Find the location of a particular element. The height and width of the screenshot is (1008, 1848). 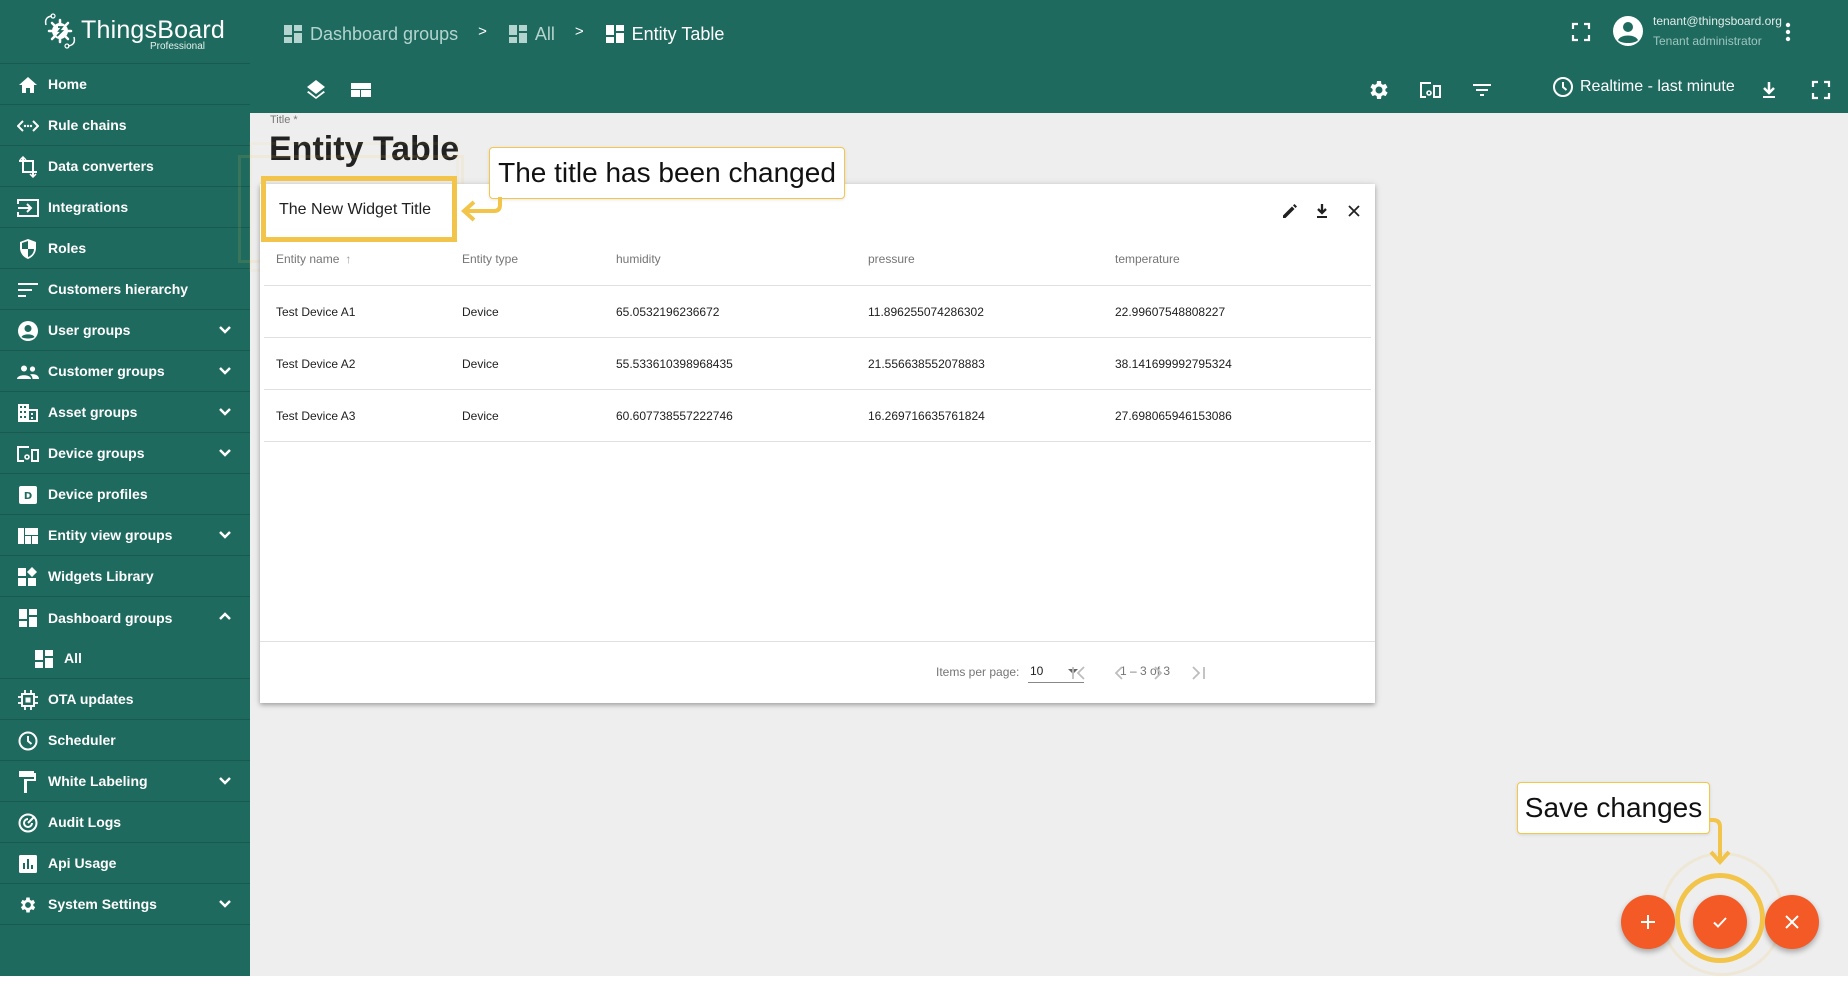

sidebar-item-label: Scheduler is located at coordinates (82, 740).